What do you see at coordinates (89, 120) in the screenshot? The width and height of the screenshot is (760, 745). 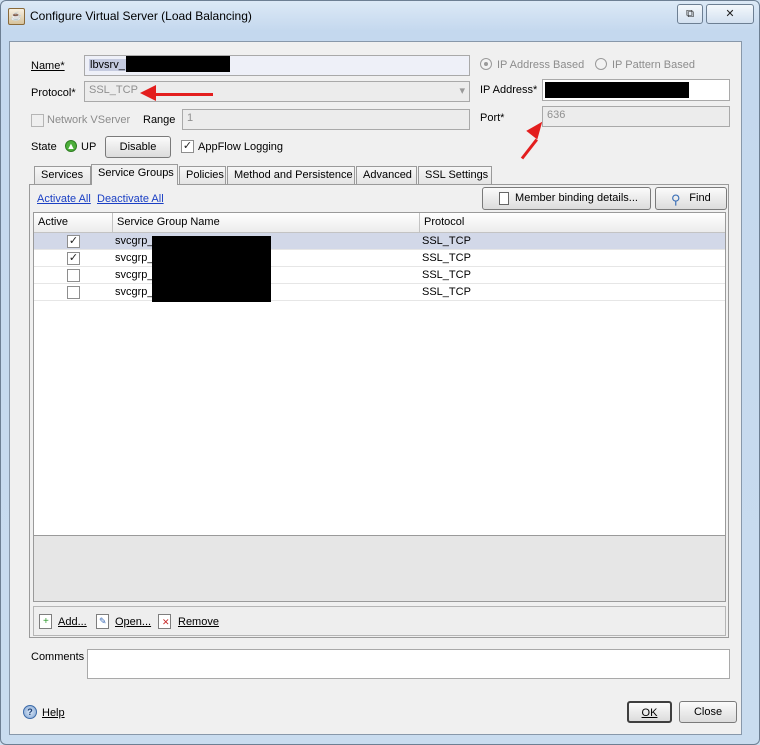 I see `network-vserver-label: Network VServer` at bounding box center [89, 120].